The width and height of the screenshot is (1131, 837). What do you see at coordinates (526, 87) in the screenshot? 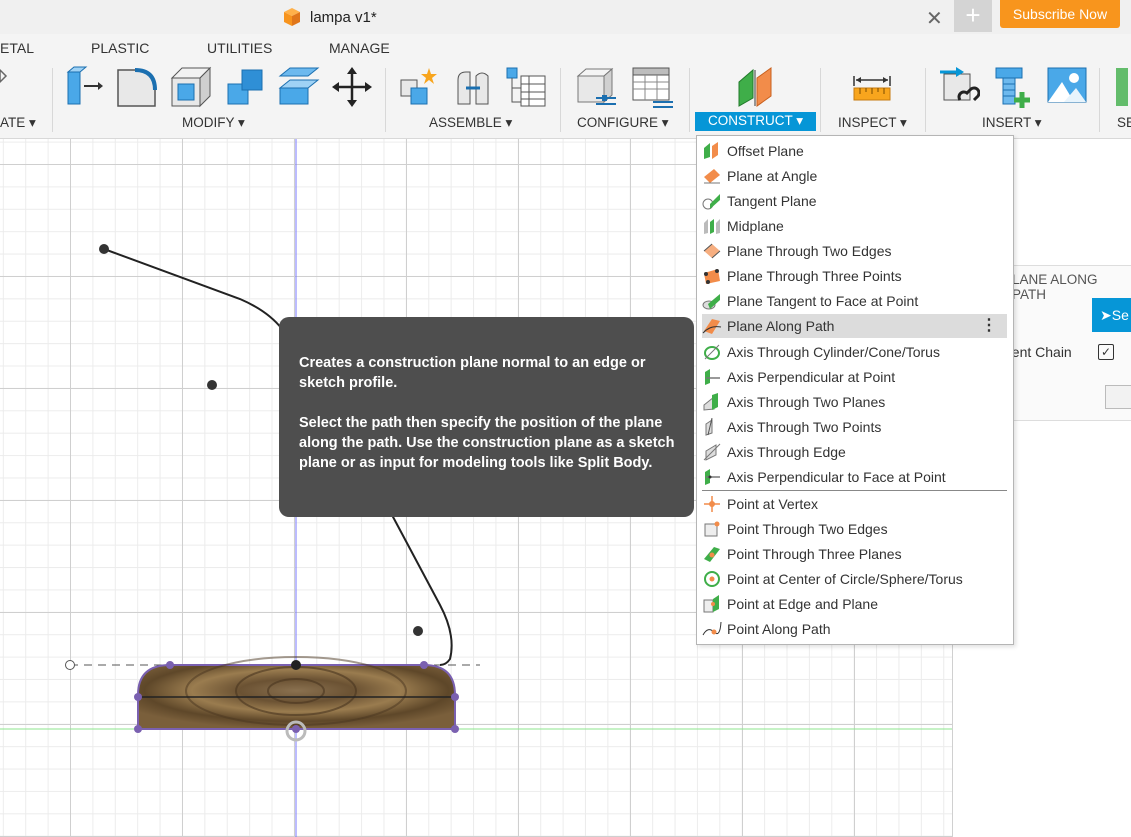
I see `bill-of-materials-icon` at bounding box center [526, 87].